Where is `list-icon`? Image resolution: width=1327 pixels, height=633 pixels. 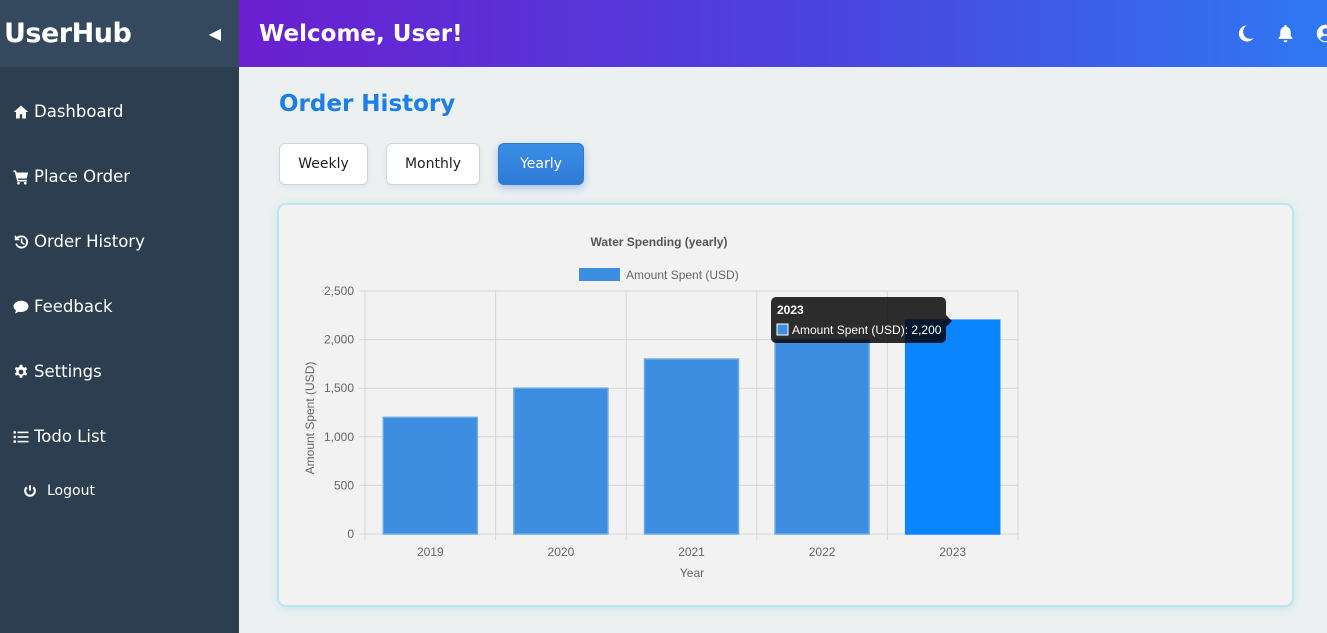
list-icon is located at coordinates (23, 437).